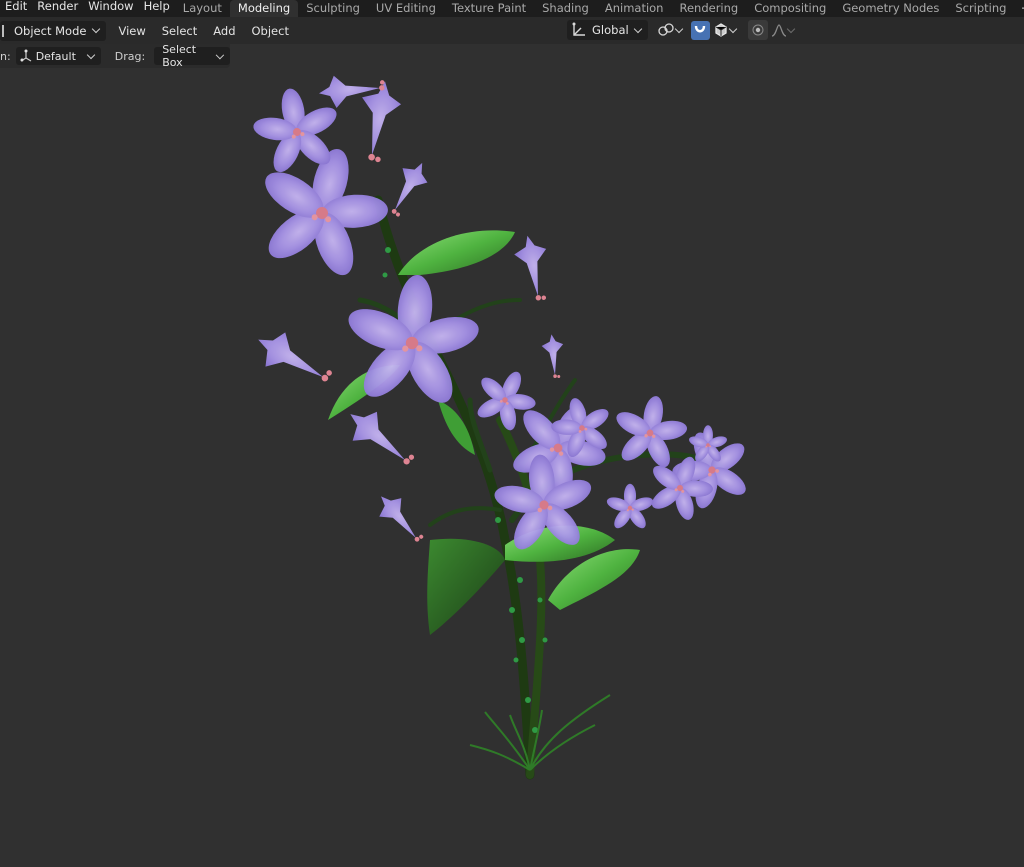 This screenshot has height=867, width=1024. I want to click on orientation-gizmo-icon, so click(25, 55).